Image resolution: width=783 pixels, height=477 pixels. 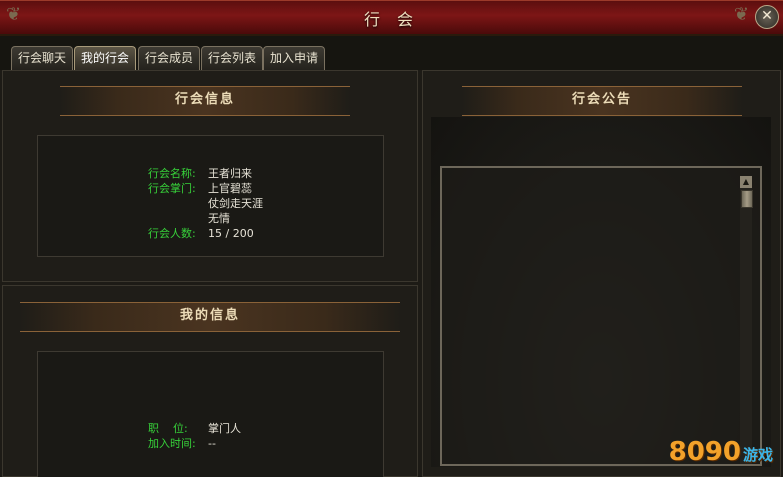 What do you see at coordinates (219, 218) in the screenshot?
I see `guild-leader-value: 无情` at bounding box center [219, 218].